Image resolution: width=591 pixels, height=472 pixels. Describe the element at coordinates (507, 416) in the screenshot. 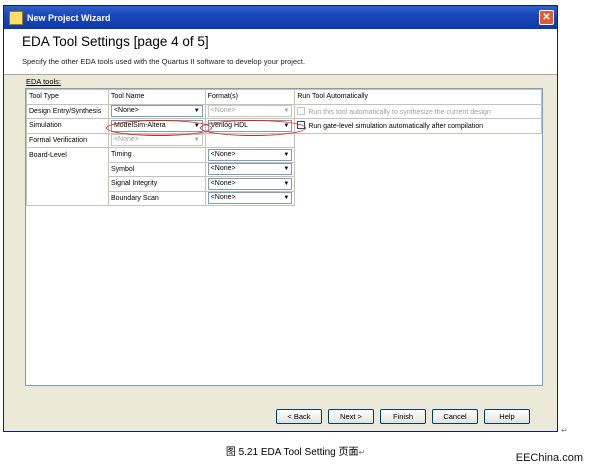

I see `help-button: Help` at that location.